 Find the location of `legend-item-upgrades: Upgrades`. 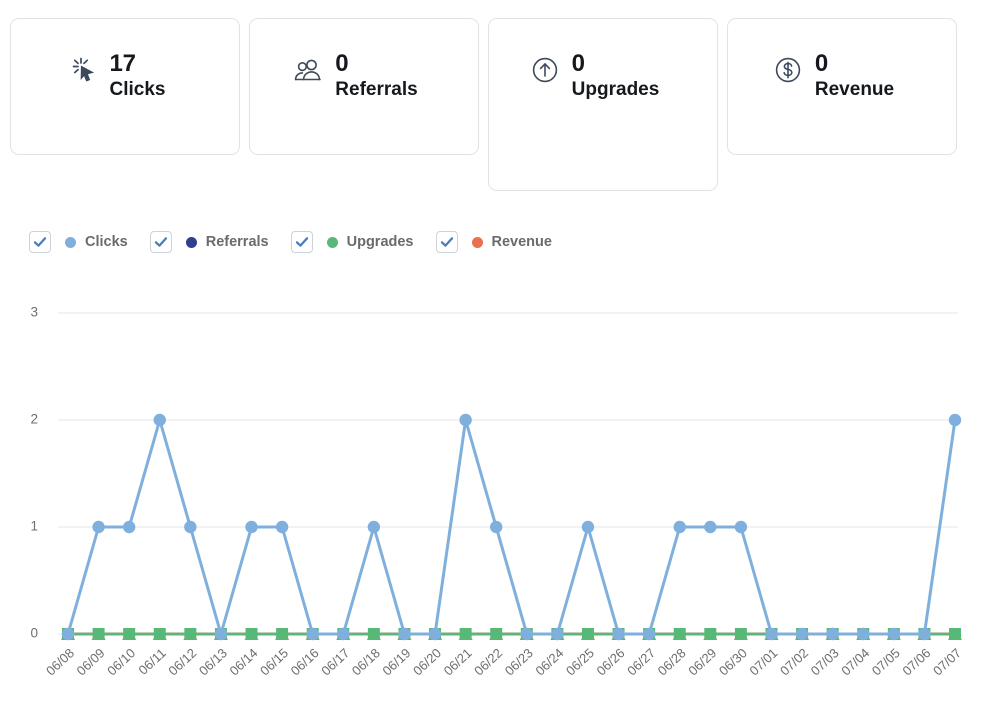

legend-item-upgrades: Upgrades is located at coordinates (352, 242).